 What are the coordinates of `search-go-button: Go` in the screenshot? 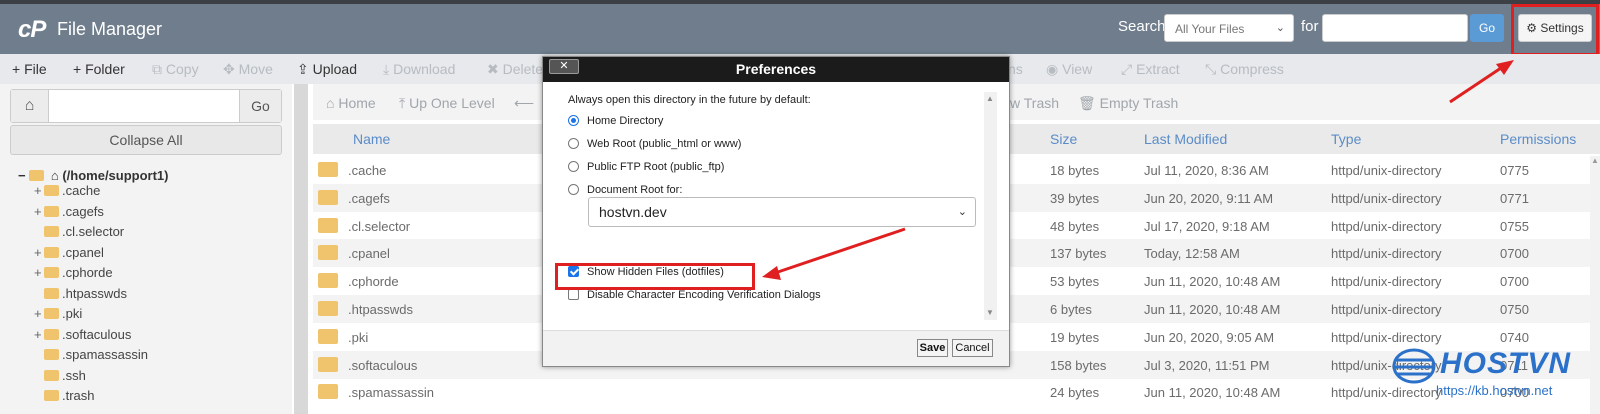 It's located at (1487, 28).